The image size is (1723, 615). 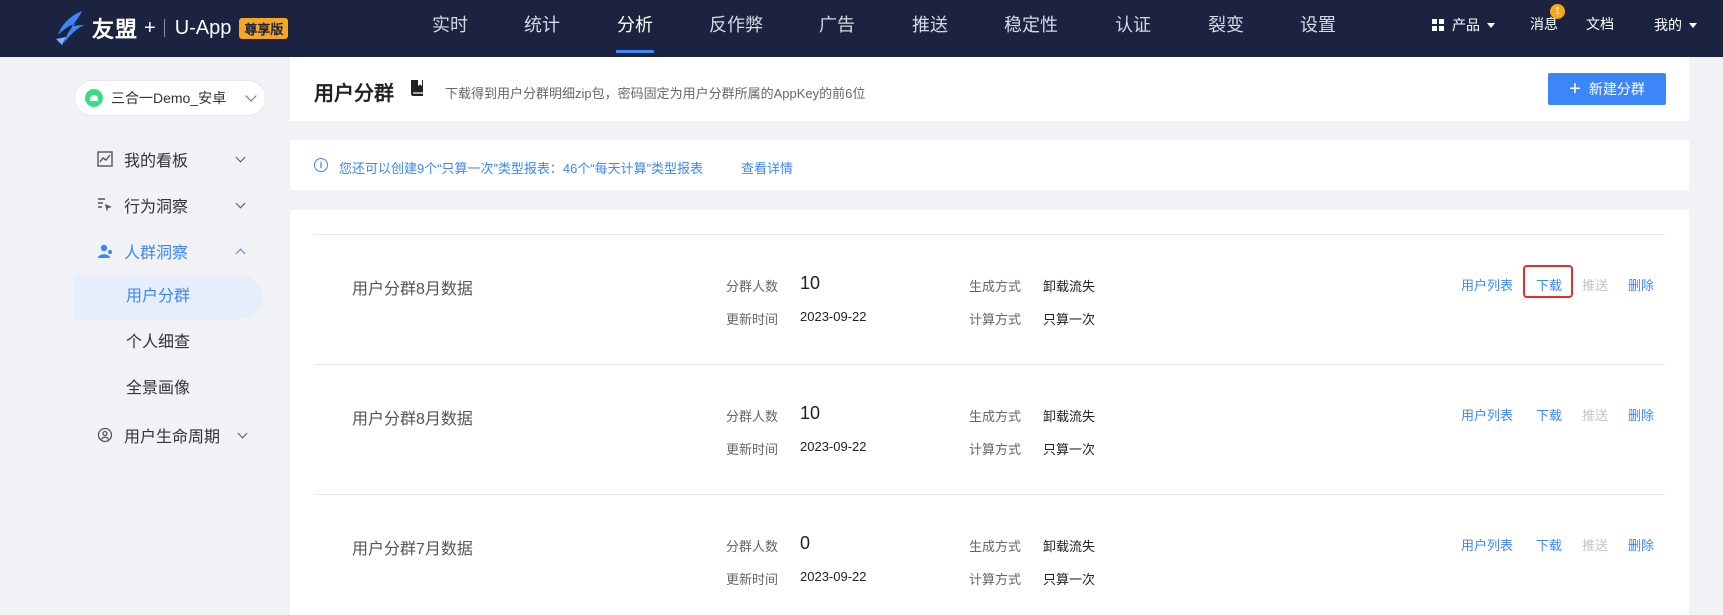 What do you see at coordinates (105, 159) in the screenshot?
I see `chart-line-icon` at bounding box center [105, 159].